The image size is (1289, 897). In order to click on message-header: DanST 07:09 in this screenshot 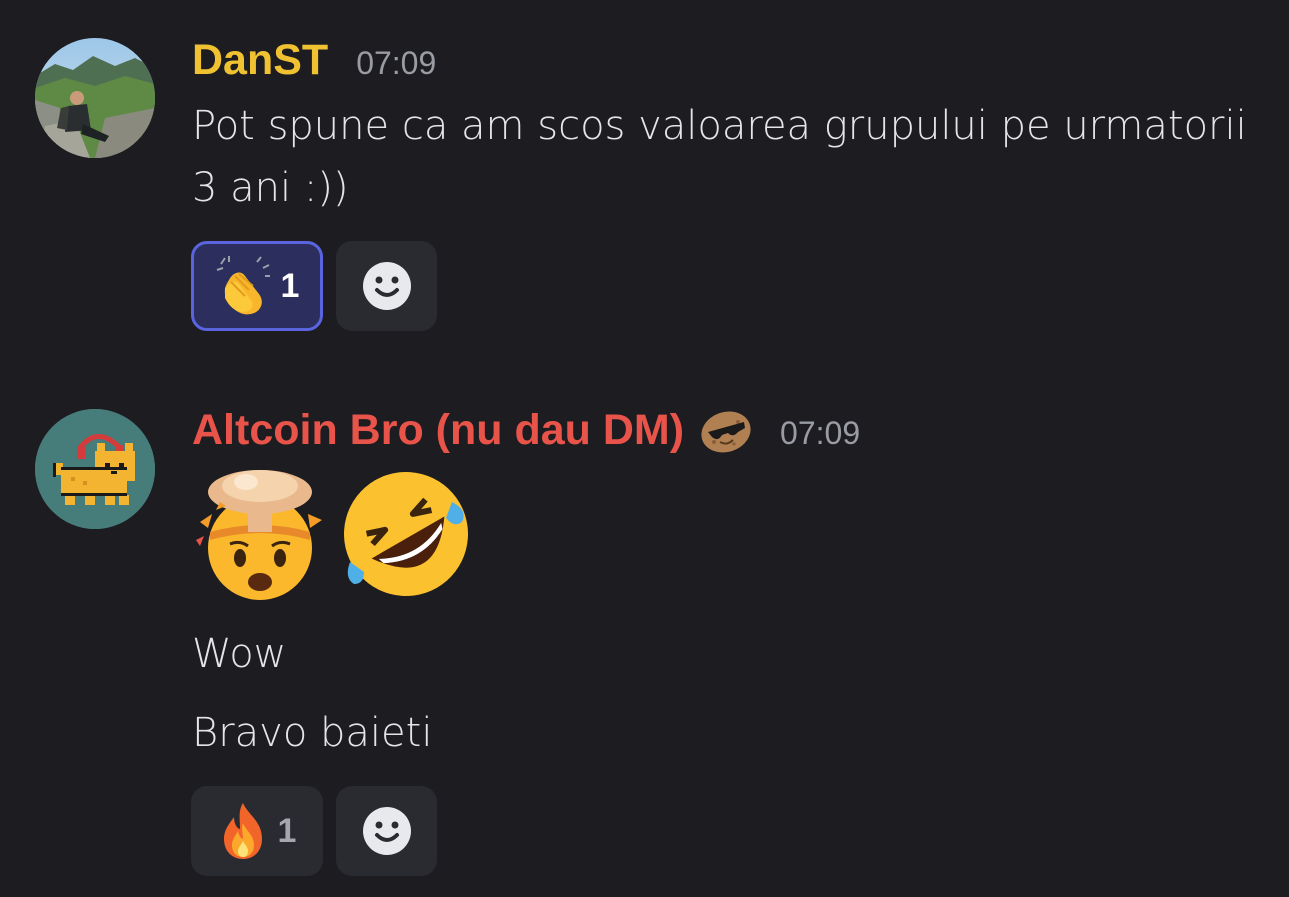, I will do `click(314, 60)`.